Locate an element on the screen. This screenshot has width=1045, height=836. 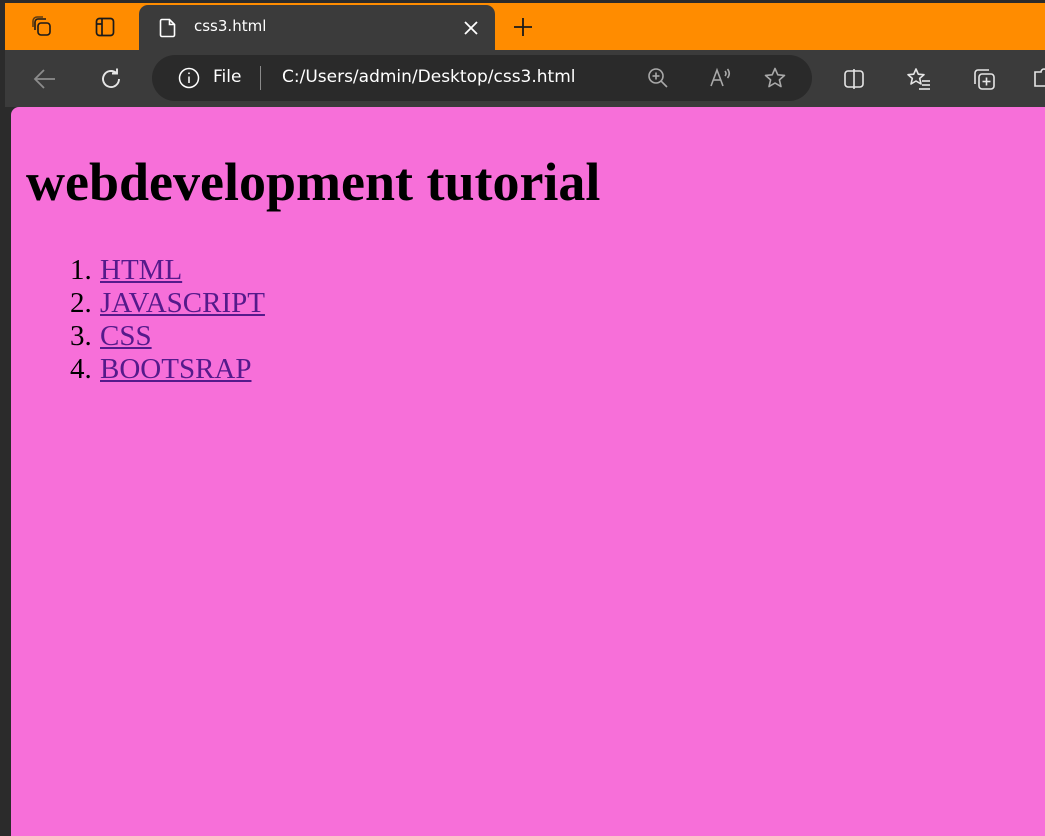
link-css: CSS is located at coordinates (126, 336).